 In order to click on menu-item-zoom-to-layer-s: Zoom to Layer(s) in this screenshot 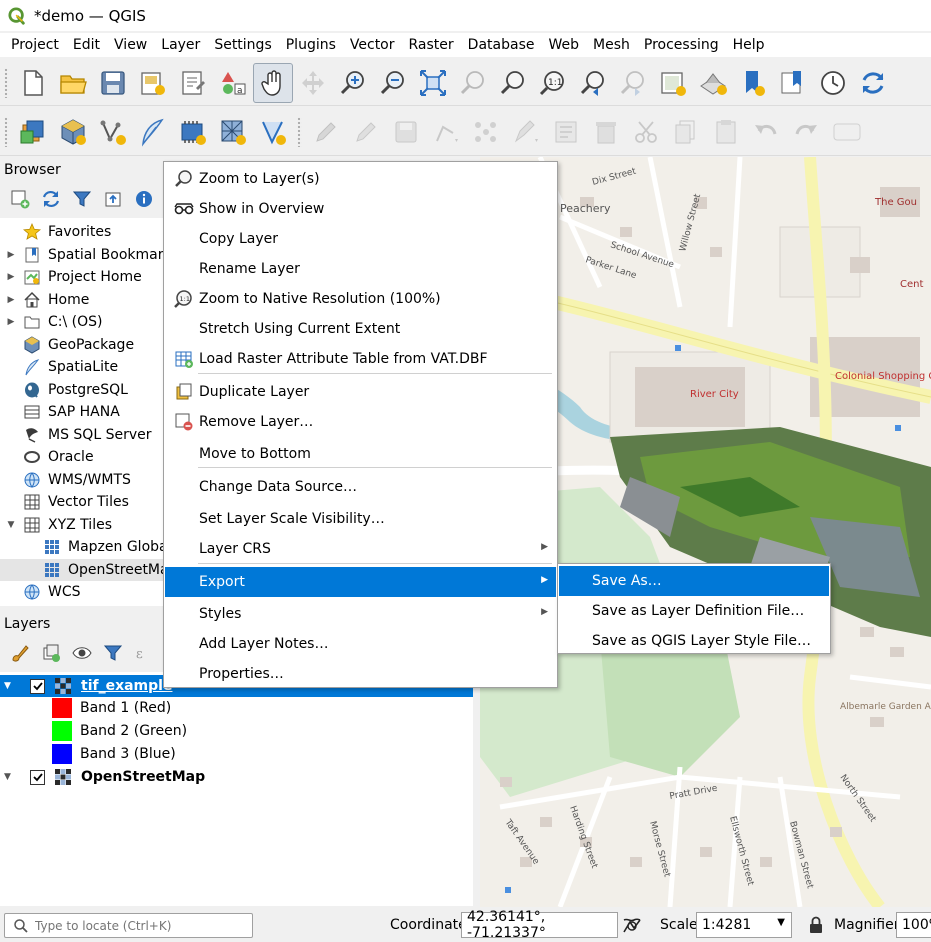, I will do `click(360, 179)`.